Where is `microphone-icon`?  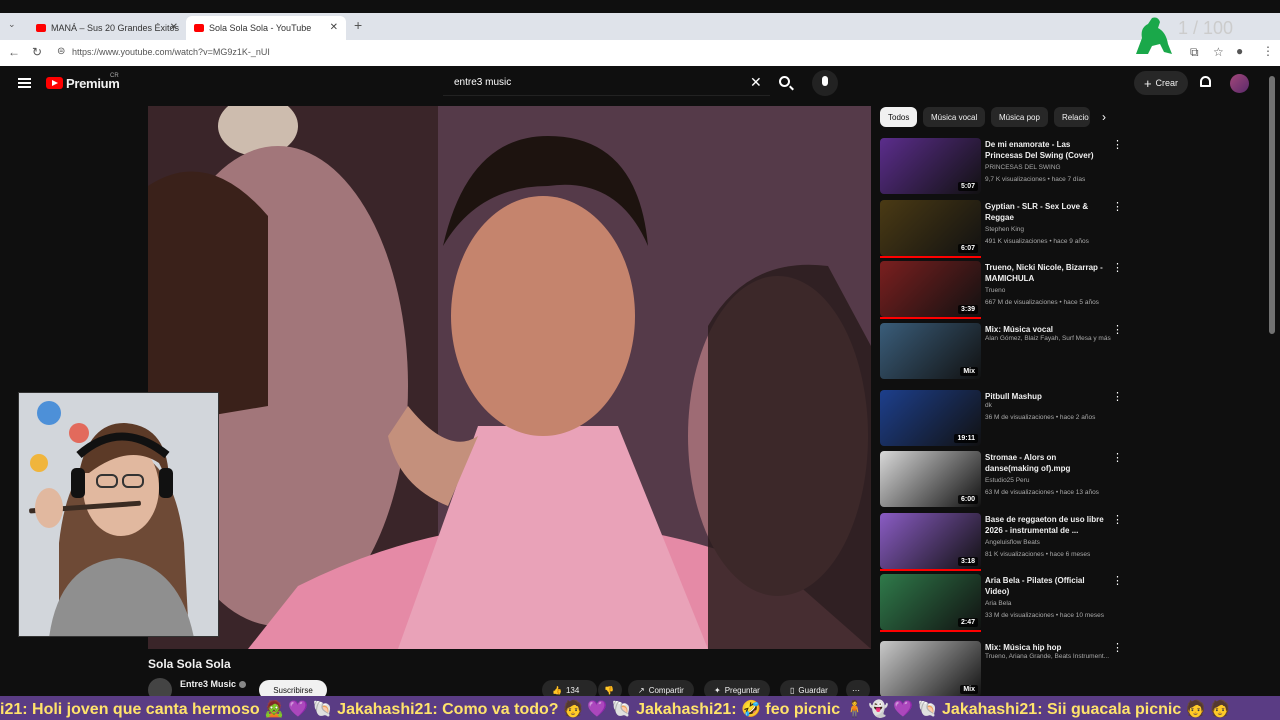
microphone-icon is located at coordinates (825, 83).